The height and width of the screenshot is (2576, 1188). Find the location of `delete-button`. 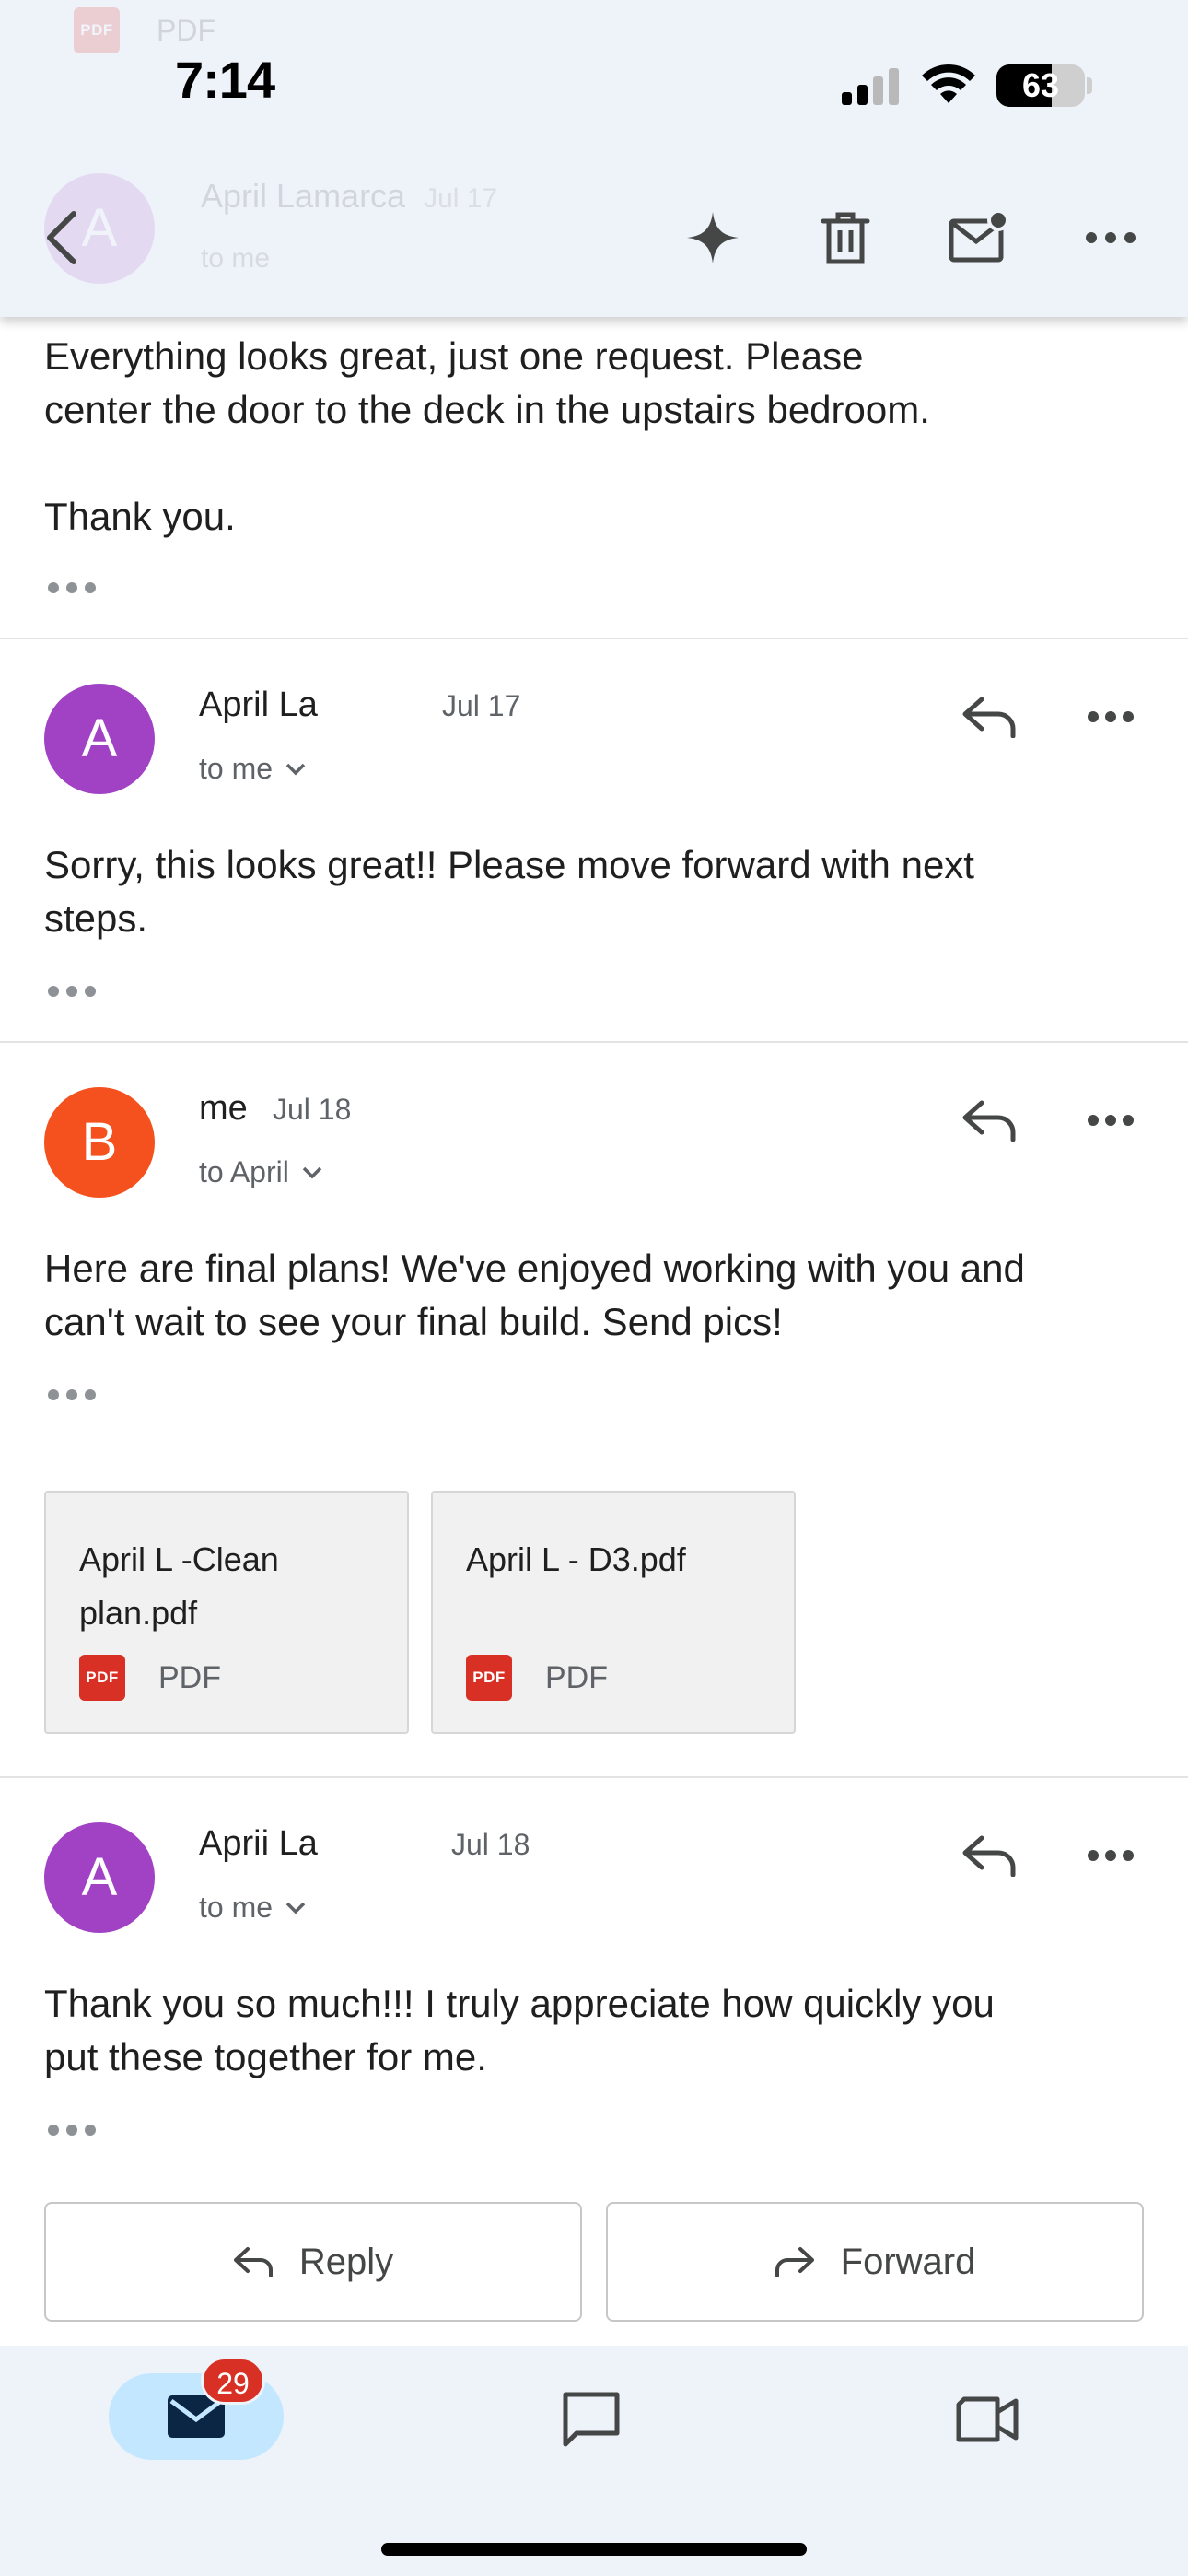

delete-button is located at coordinates (845, 238).